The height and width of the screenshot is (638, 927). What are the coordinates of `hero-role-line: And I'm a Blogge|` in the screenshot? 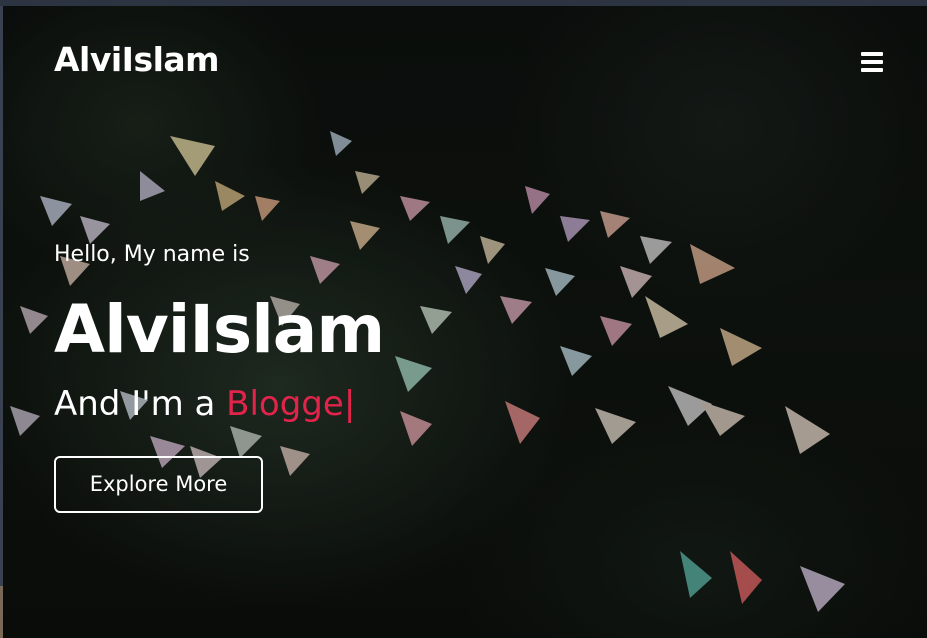 It's located at (219, 404).